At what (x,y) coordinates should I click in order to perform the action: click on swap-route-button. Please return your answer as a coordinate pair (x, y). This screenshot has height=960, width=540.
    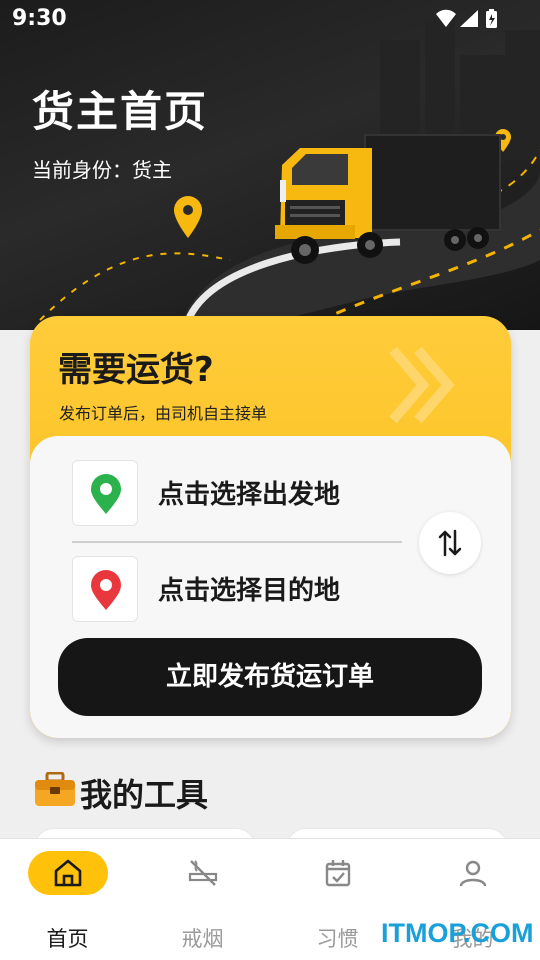
    Looking at the image, I should click on (450, 543).